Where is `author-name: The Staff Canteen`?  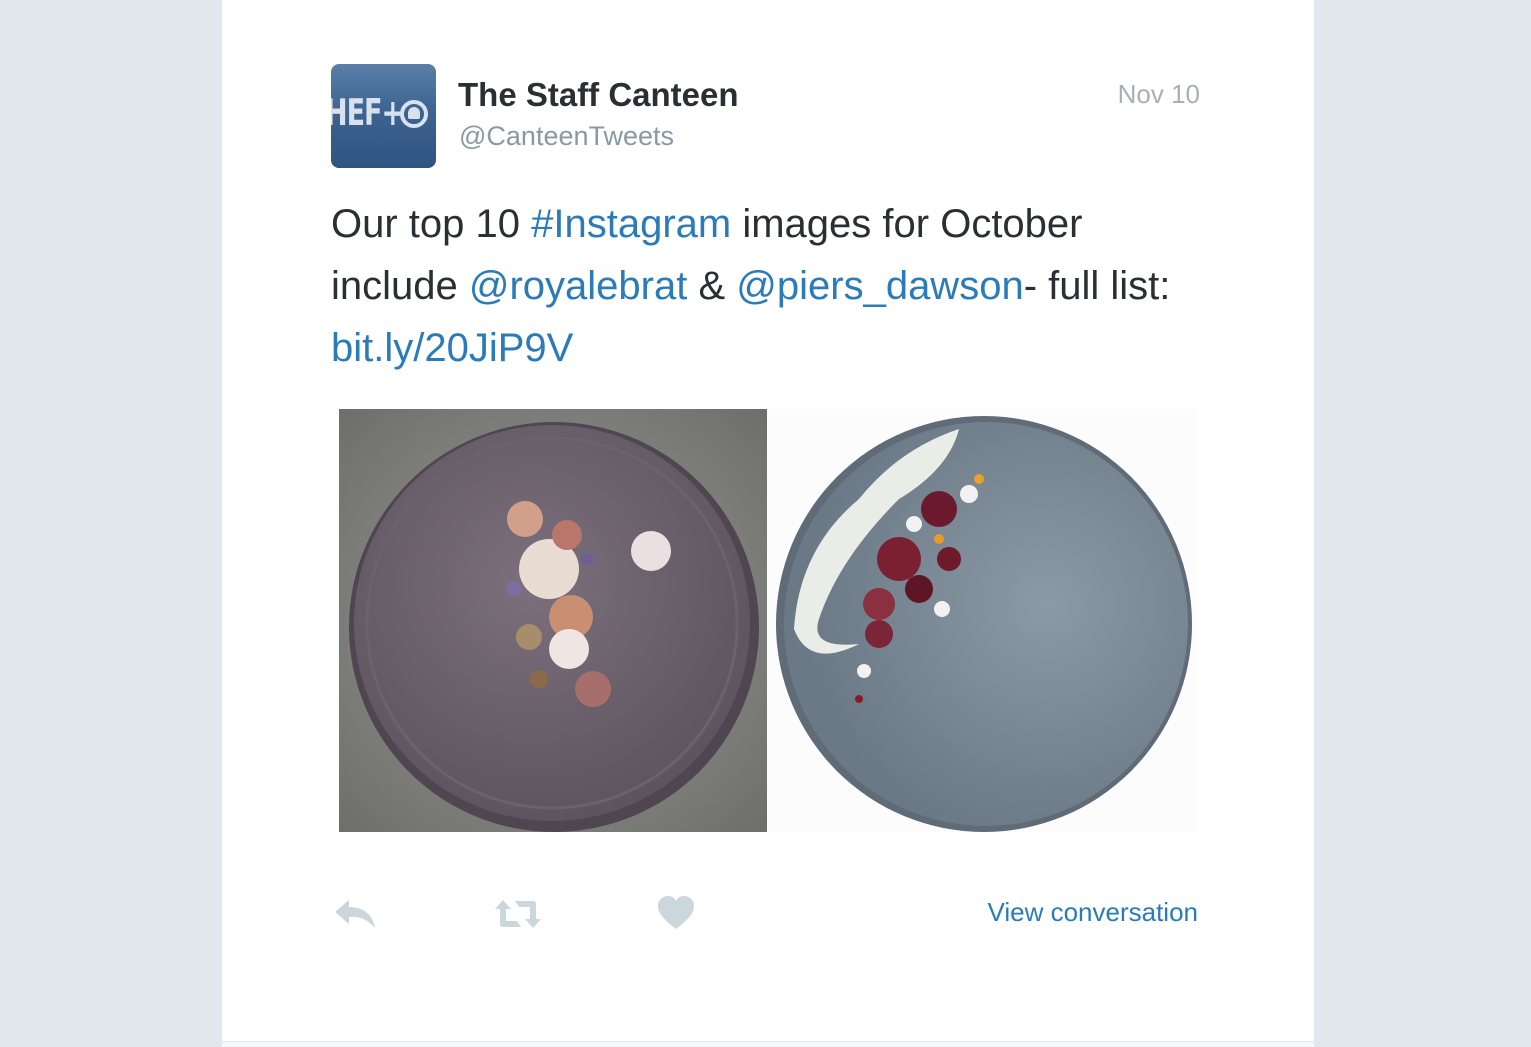
author-name: The Staff Canteen is located at coordinates (598, 95).